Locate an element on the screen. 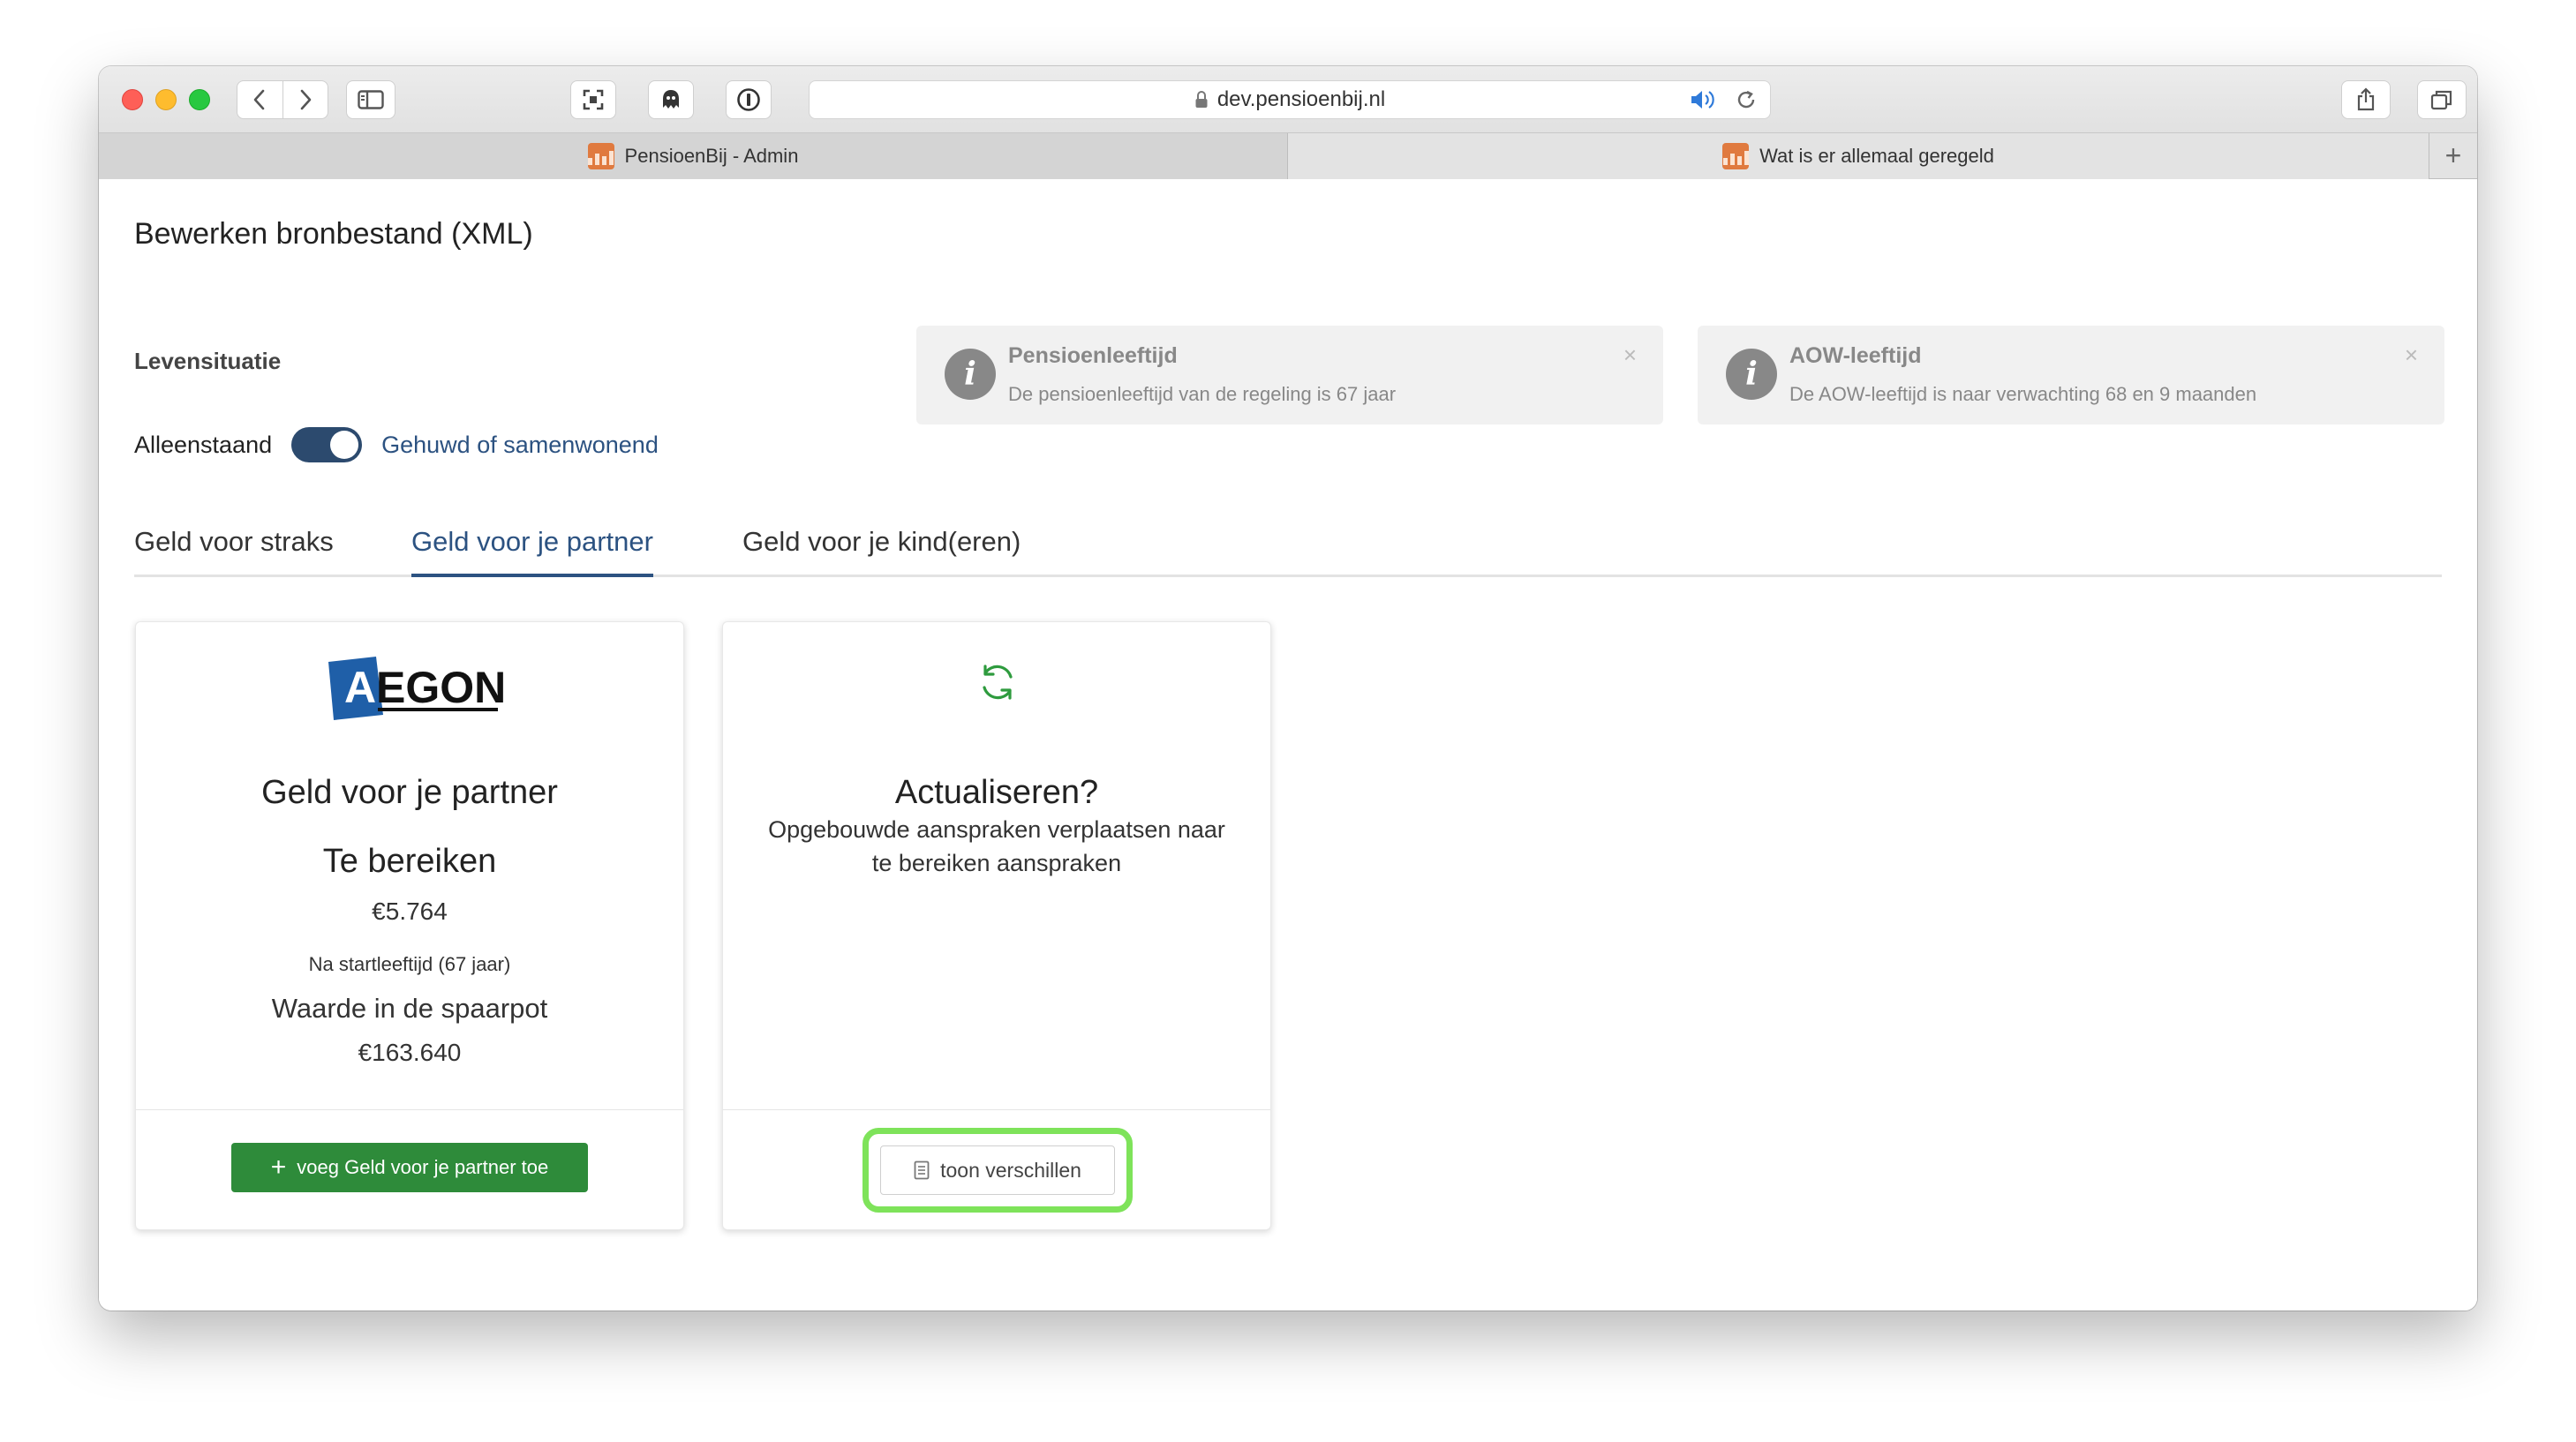  tab-geld-voor-straks: Geld voor straks is located at coordinates (234, 551).